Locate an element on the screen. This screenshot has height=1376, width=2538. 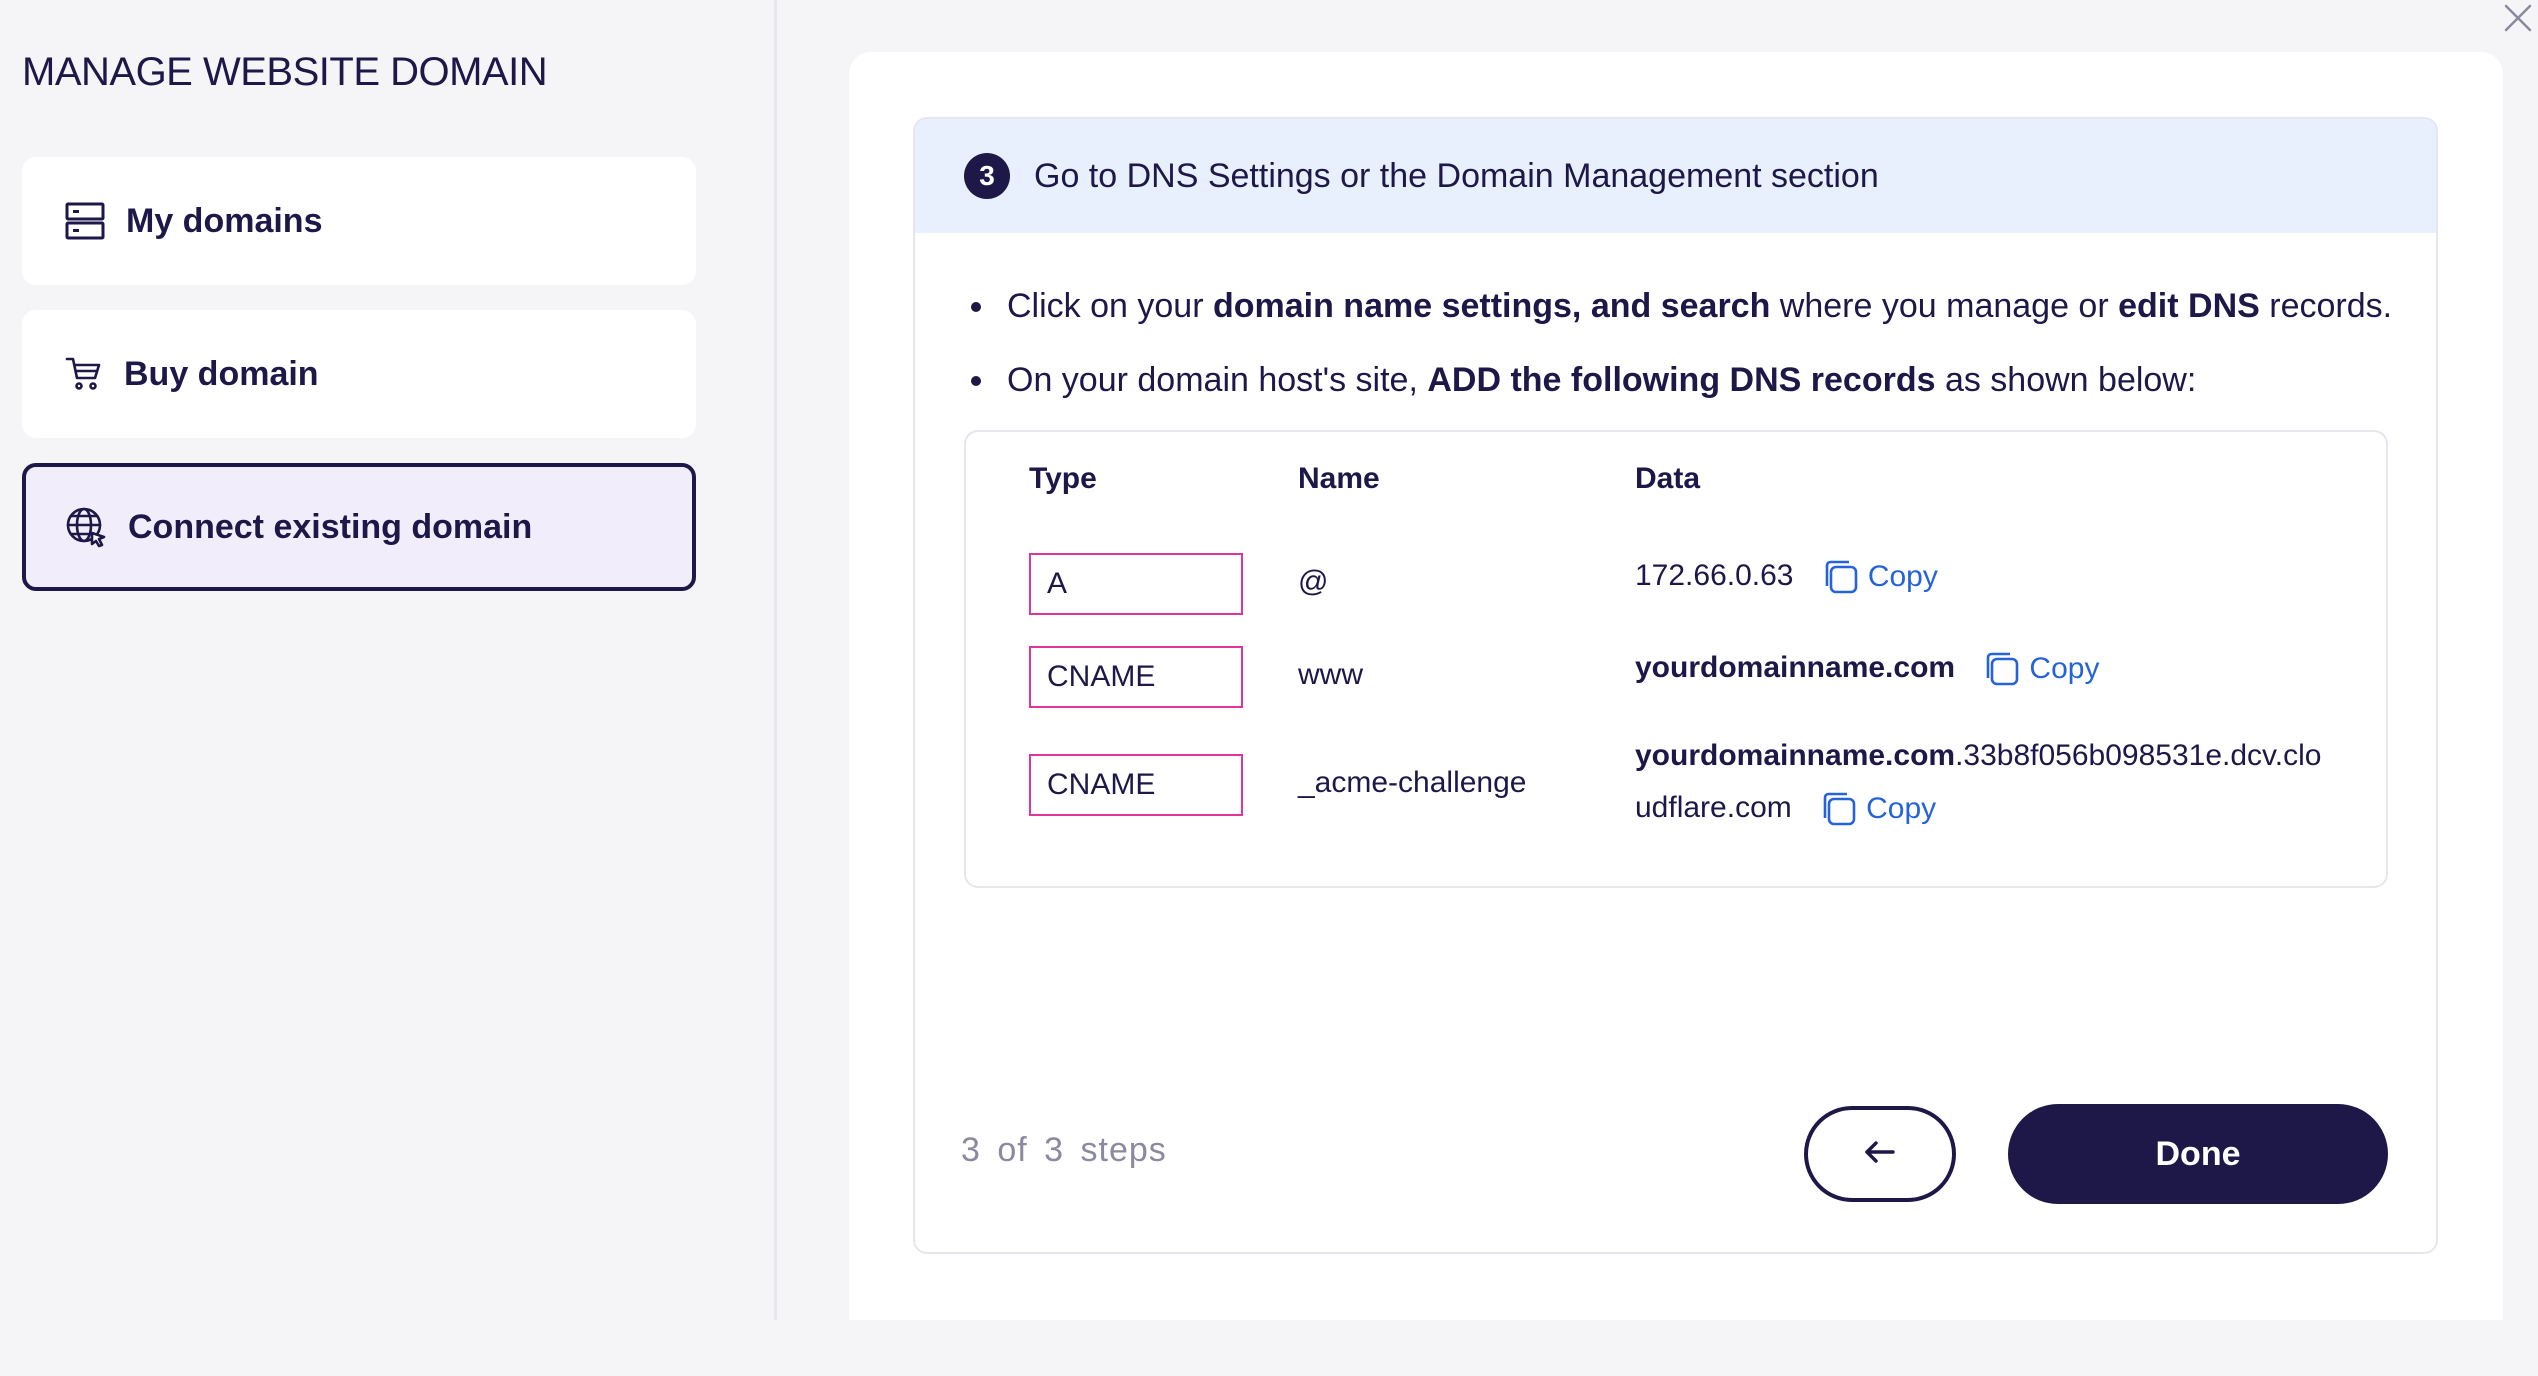
close-button is located at coordinates (2518, 18).